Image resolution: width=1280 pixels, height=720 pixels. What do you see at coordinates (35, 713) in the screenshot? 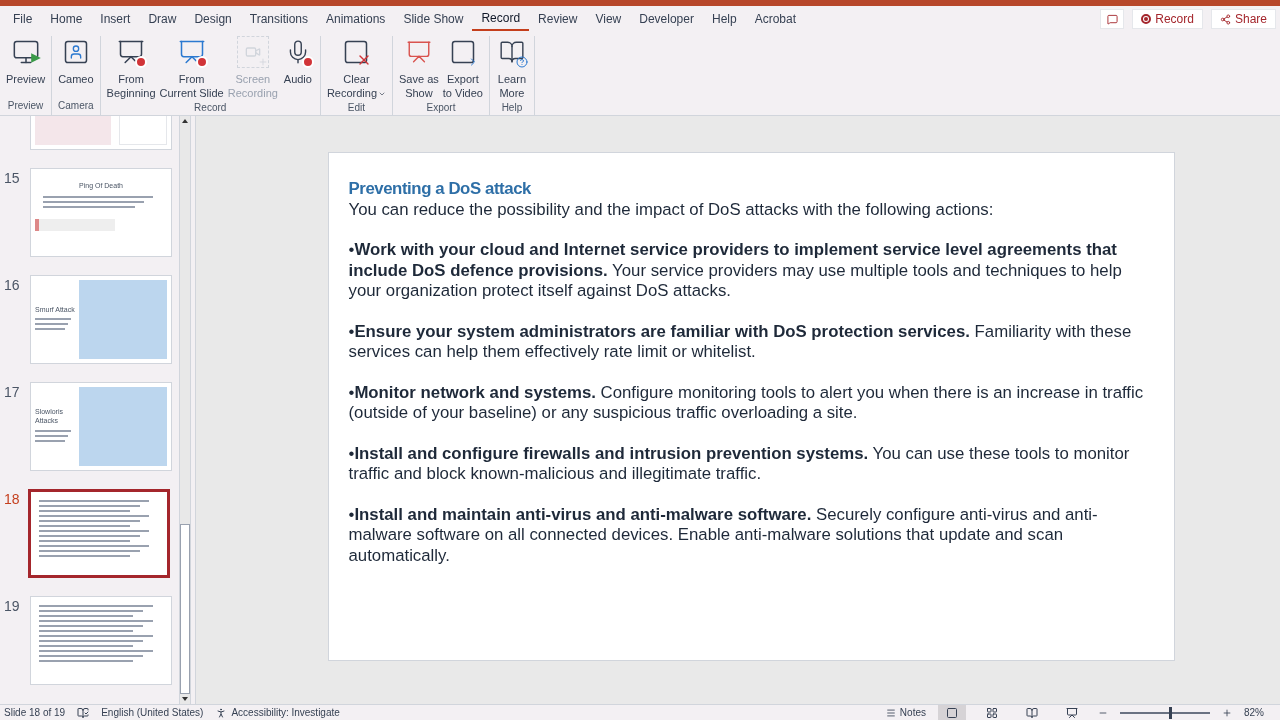
I see `slide-counter: Slide 18 of 19` at bounding box center [35, 713].